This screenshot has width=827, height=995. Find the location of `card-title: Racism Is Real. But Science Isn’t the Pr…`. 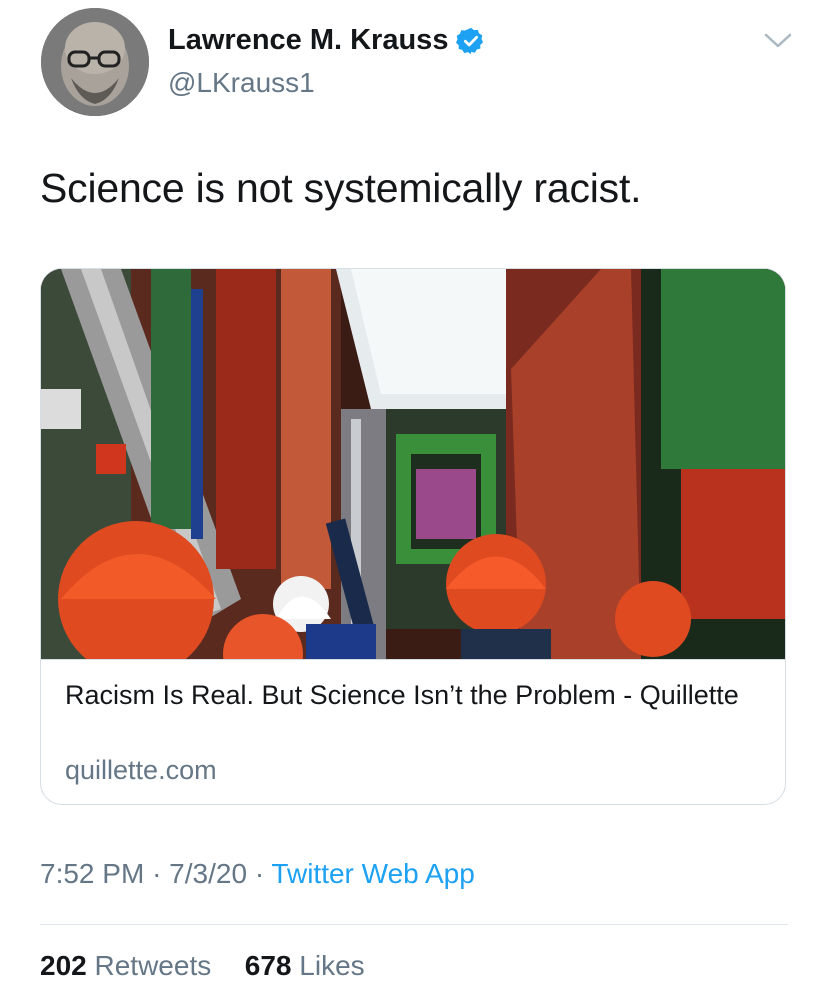

card-title: Racism Is Real. But Science Isn’t the Pr… is located at coordinates (402, 695).